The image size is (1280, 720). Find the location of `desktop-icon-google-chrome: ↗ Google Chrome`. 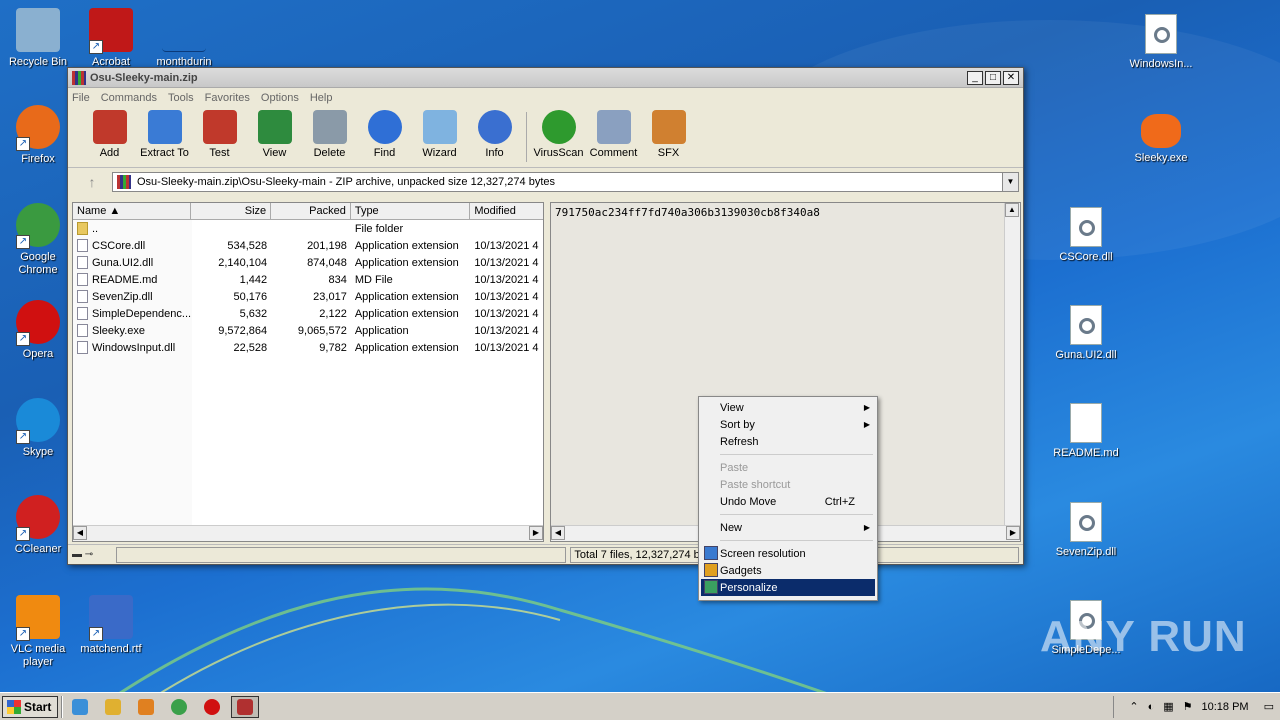

desktop-icon-google-chrome: ↗ Google Chrome is located at coordinates (38, 240).